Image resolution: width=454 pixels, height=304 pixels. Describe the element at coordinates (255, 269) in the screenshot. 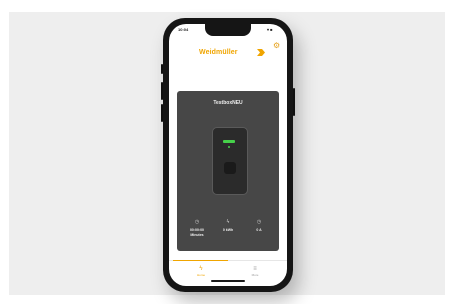

I see `menu-icon: ≡` at that location.